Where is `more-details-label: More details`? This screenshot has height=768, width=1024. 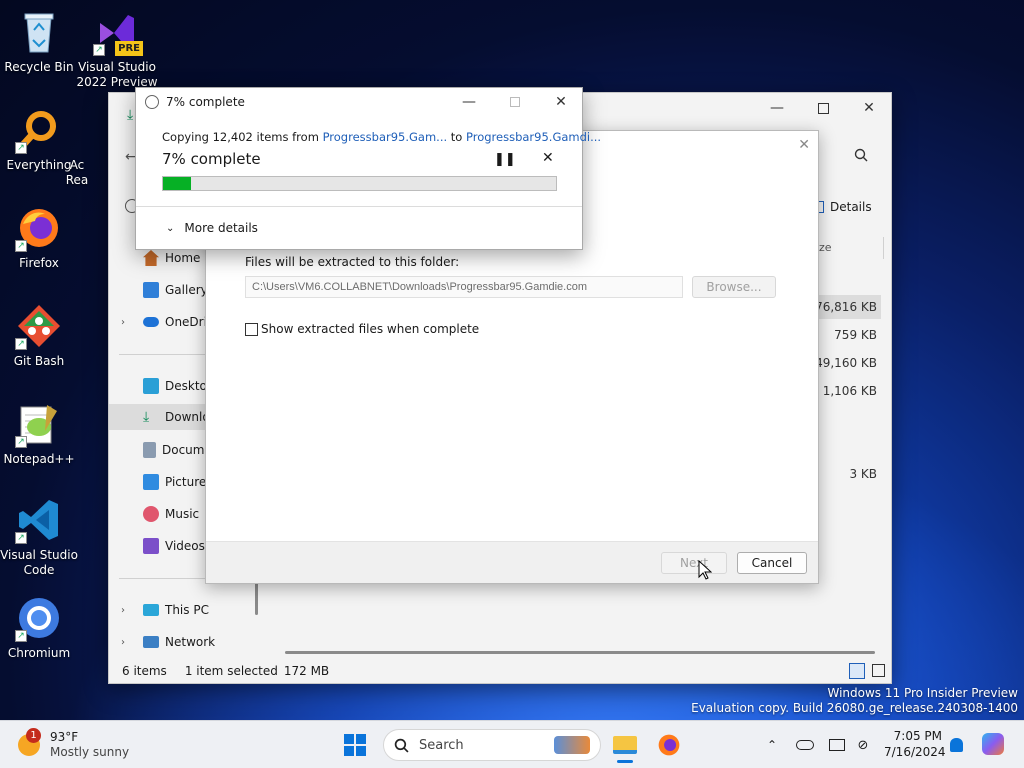
more-details-label: More details is located at coordinates (221, 228).